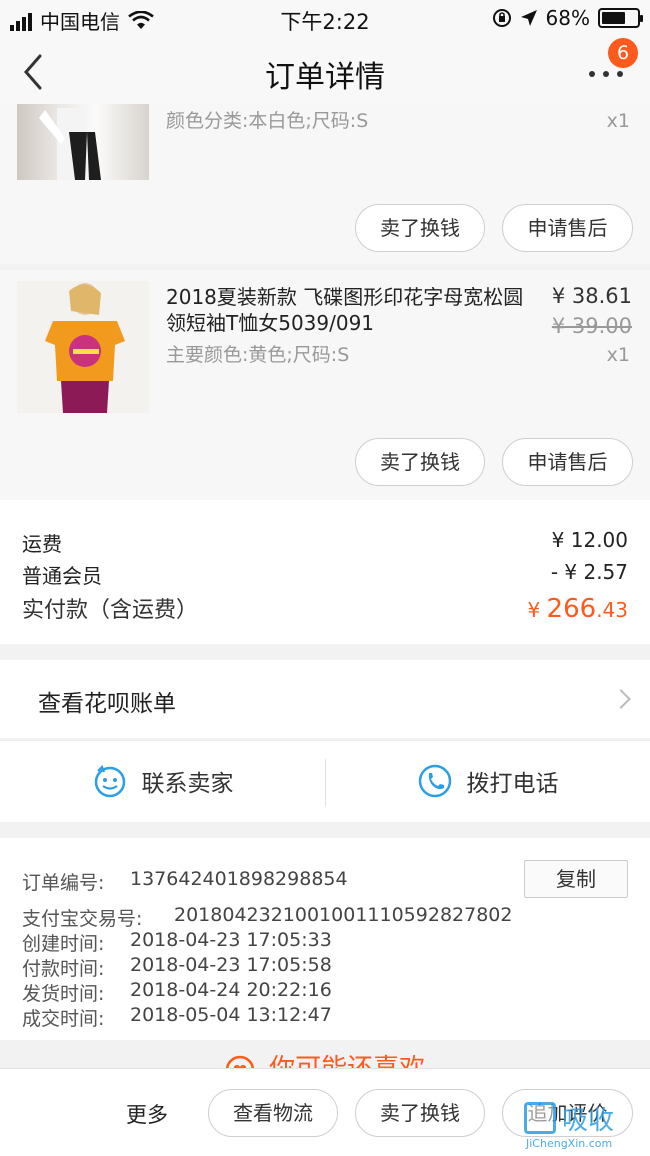 Image resolution: width=650 pixels, height=1156 pixels. I want to click on site-watermark: 吸收 JiChengXin.com, so click(584, 1126).